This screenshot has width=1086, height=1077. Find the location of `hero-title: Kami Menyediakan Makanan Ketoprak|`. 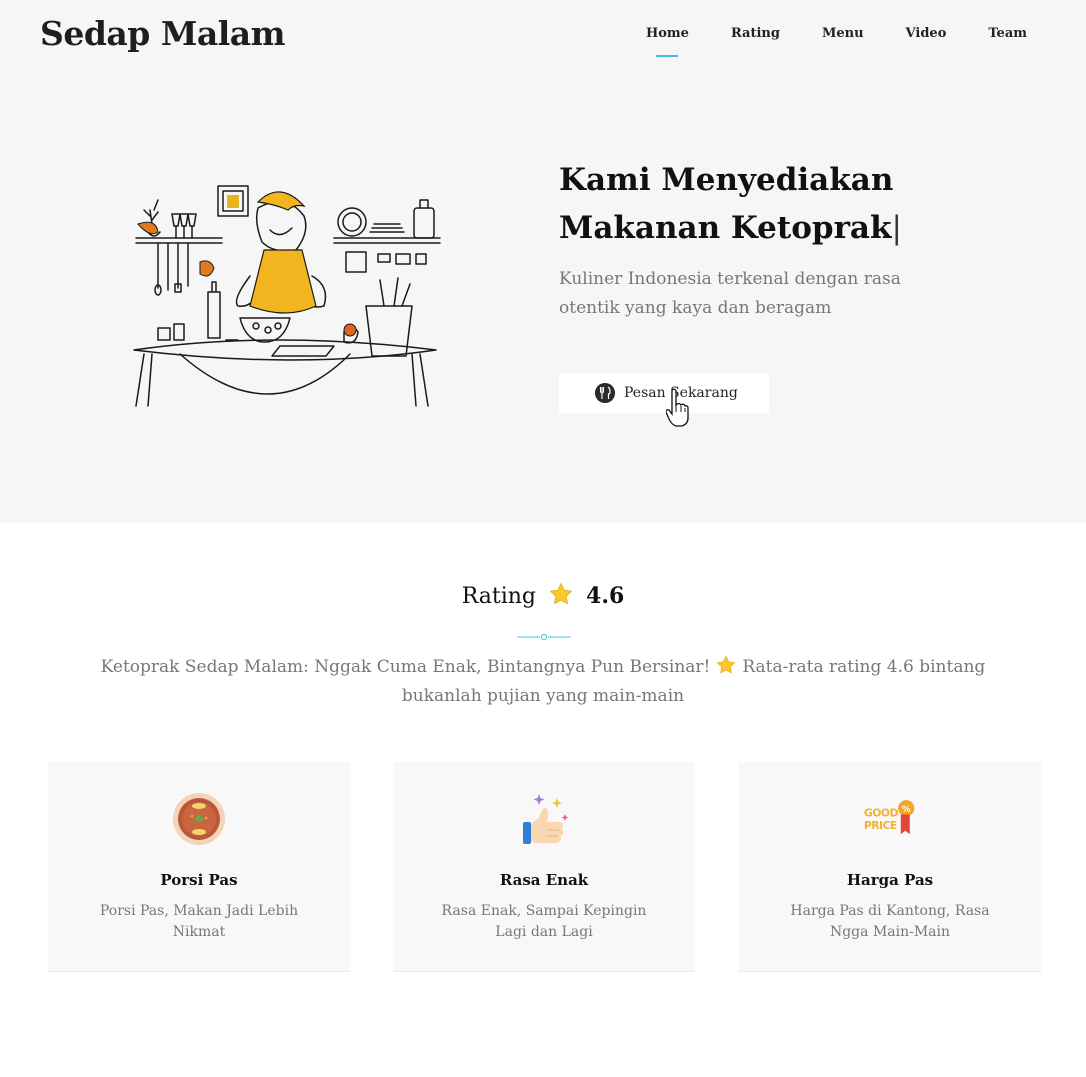

hero-title: Kami Menyediakan Makanan Ketoprak| is located at coordinates (789, 204).